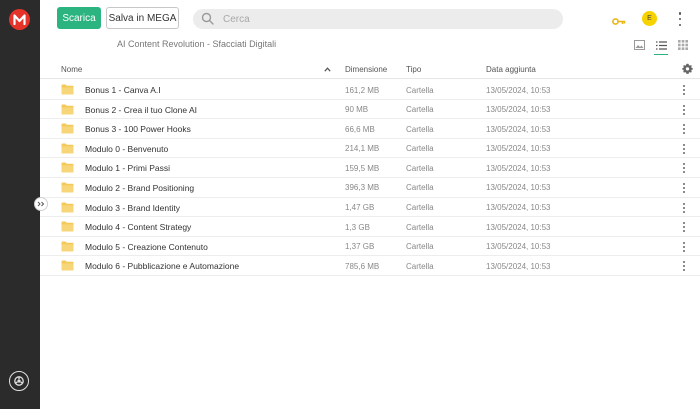  Describe the element at coordinates (360, 247) in the screenshot. I see `row-size: 1,37 GB` at that location.